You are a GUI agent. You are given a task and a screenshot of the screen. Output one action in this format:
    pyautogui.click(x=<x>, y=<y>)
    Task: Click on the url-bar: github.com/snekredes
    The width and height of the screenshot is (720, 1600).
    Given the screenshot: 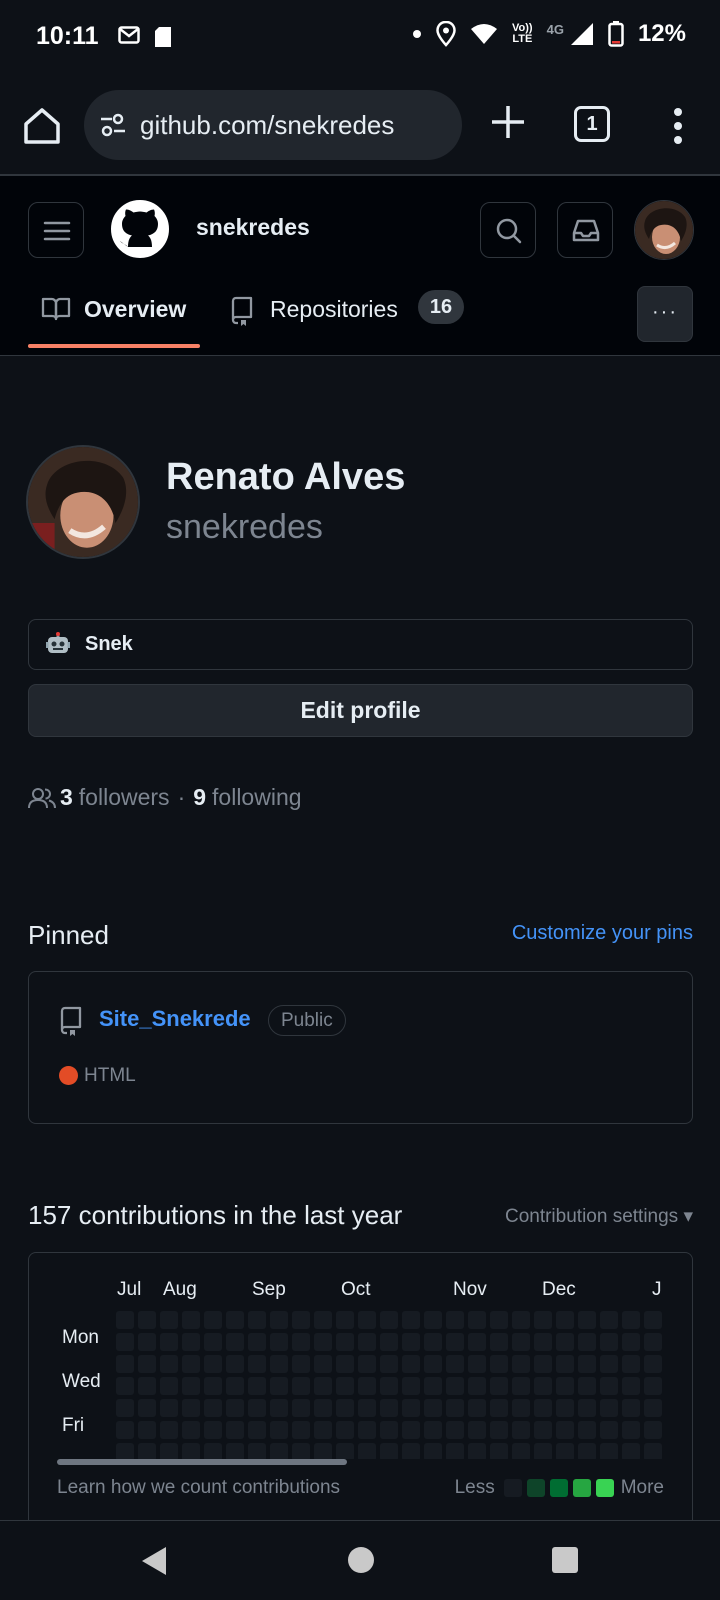 What is the action you would take?
    pyautogui.click(x=273, y=125)
    